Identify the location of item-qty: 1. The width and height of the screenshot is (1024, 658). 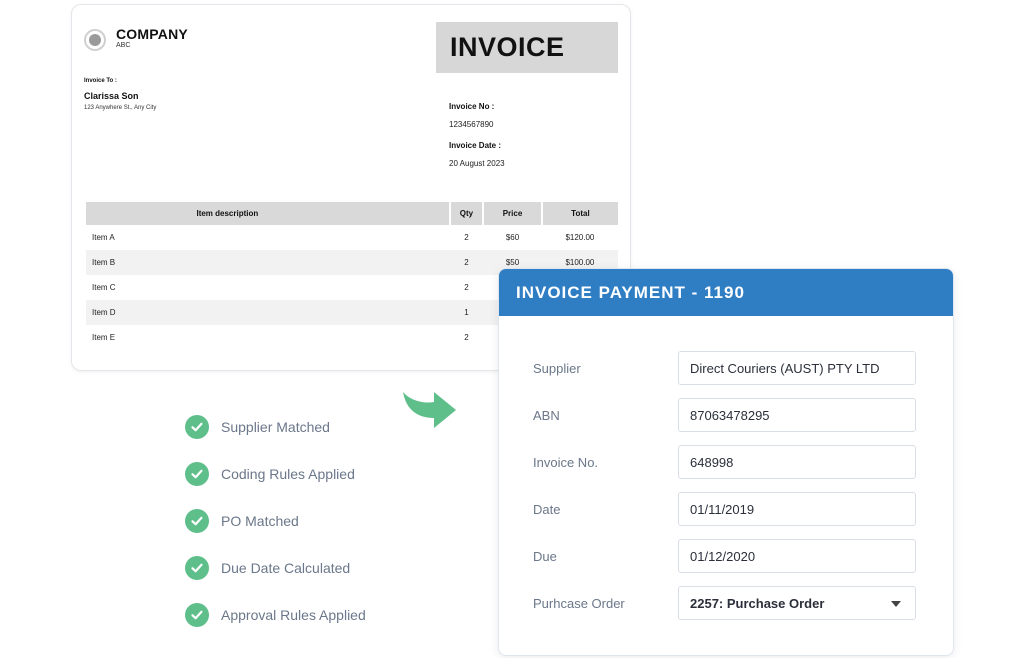
(466, 312).